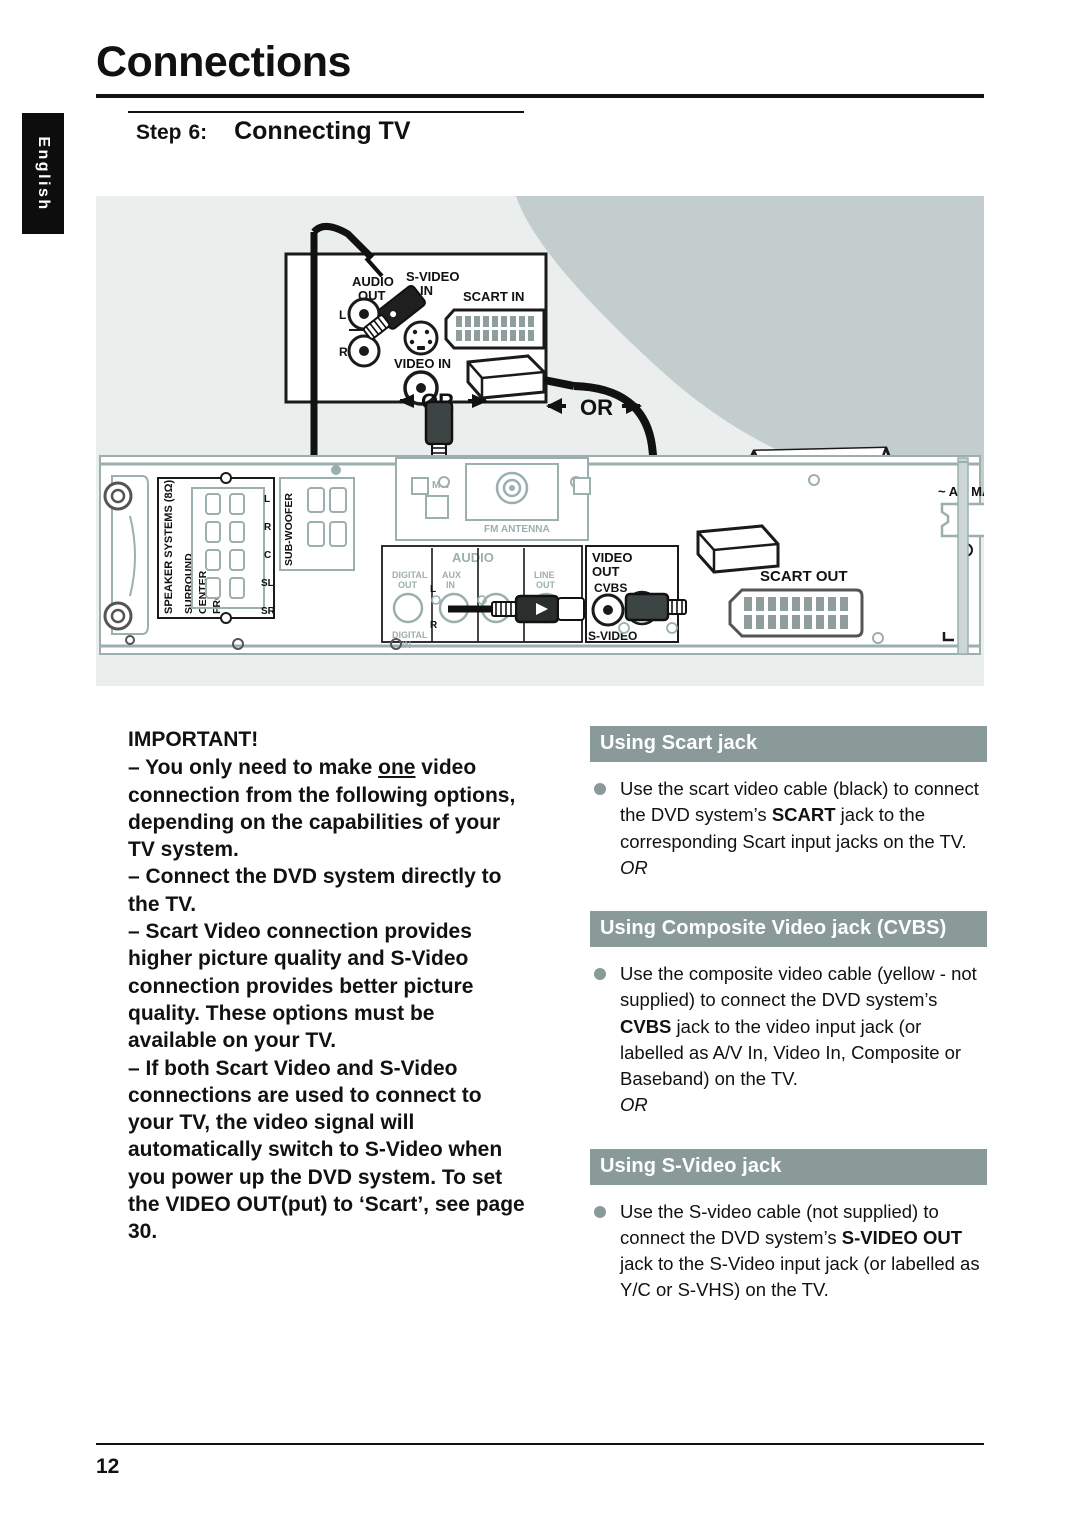  Describe the element at coordinates (540, 1444) in the screenshot. I see `footer-divider` at that location.